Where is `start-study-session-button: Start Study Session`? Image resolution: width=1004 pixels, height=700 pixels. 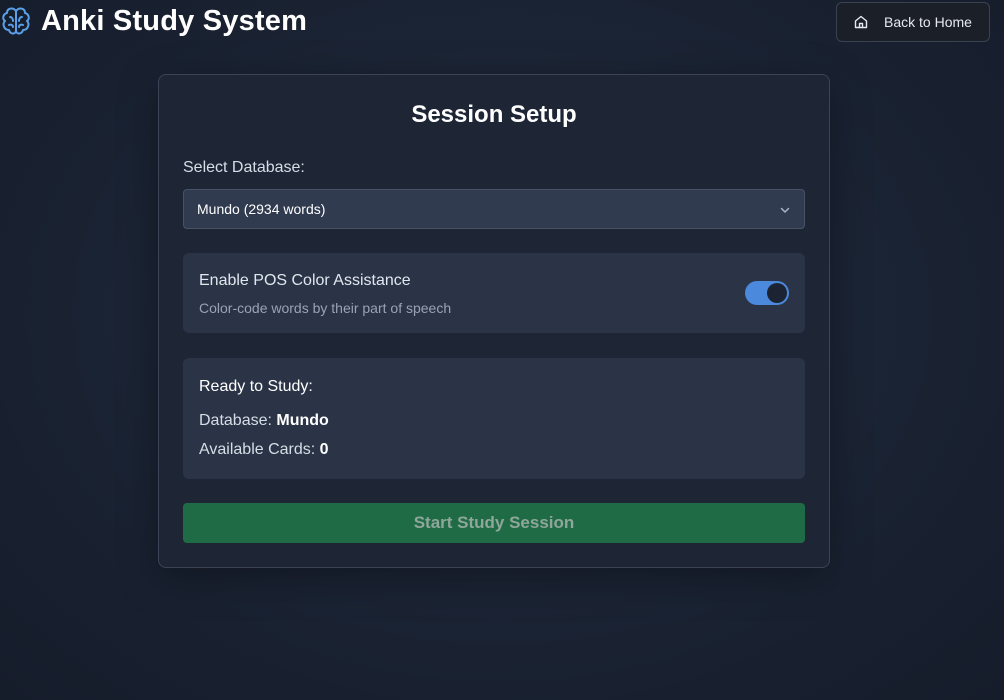
start-study-session-button: Start Study Session is located at coordinates (494, 523).